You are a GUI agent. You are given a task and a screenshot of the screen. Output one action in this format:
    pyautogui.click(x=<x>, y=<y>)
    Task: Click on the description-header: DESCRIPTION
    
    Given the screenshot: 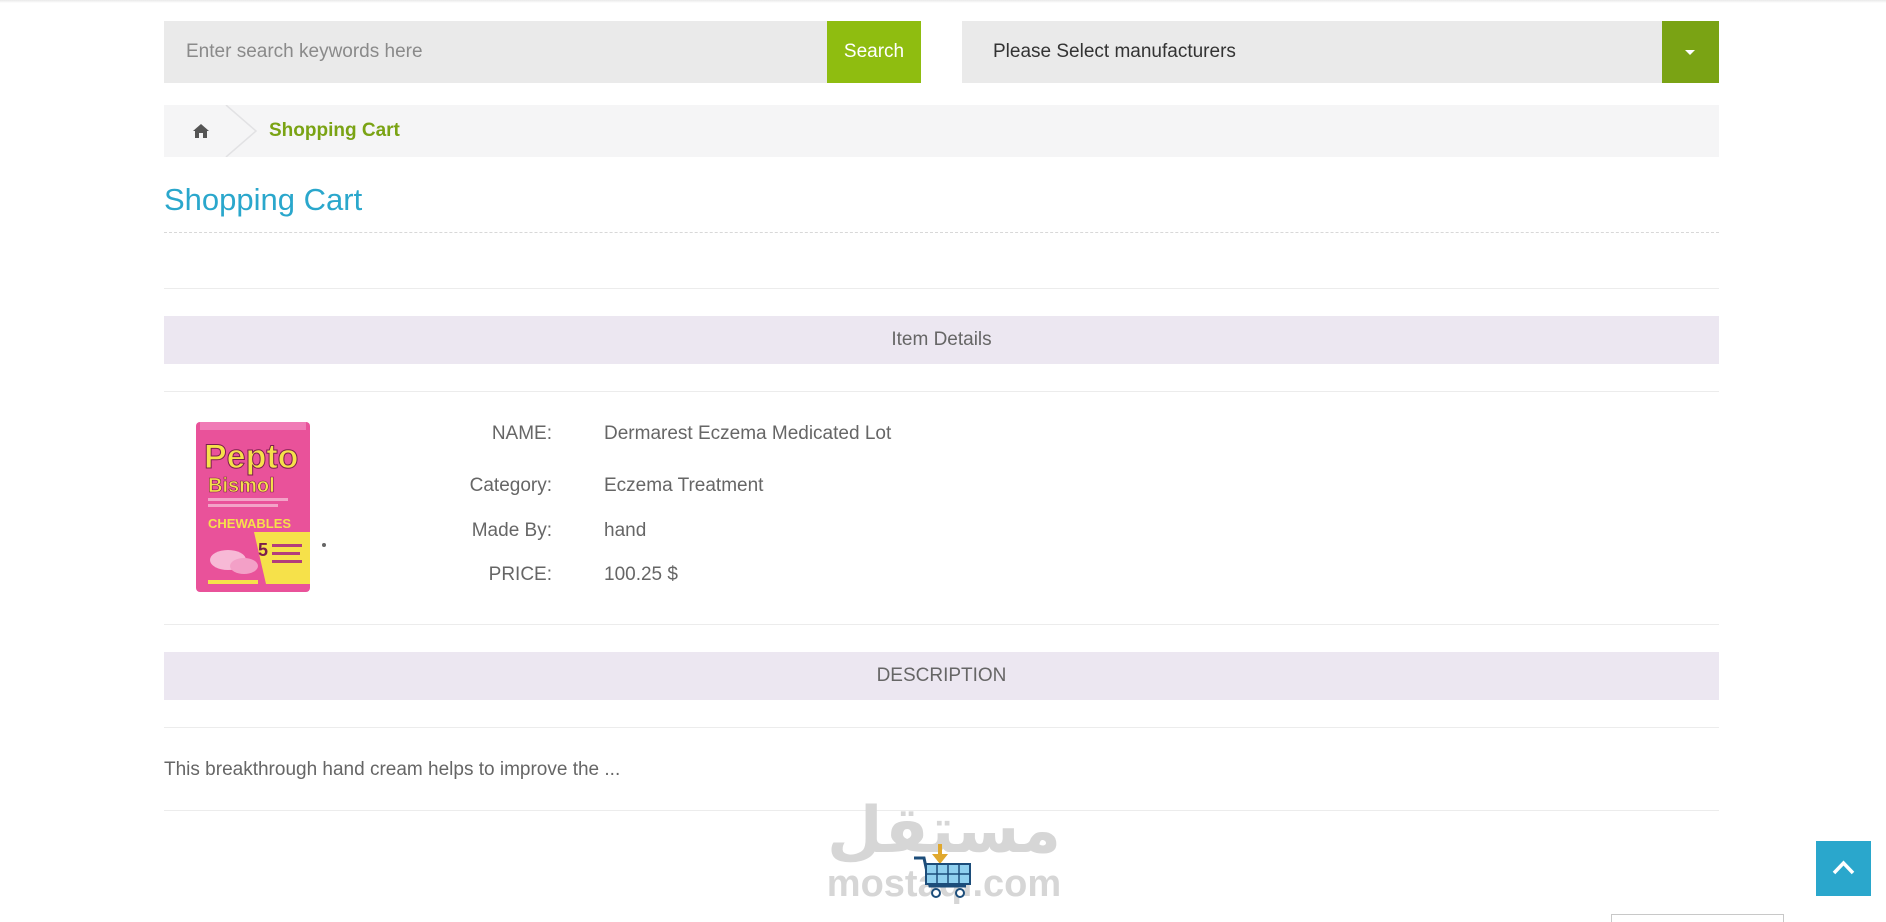 What is the action you would take?
    pyautogui.click(x=941, y=676)
    